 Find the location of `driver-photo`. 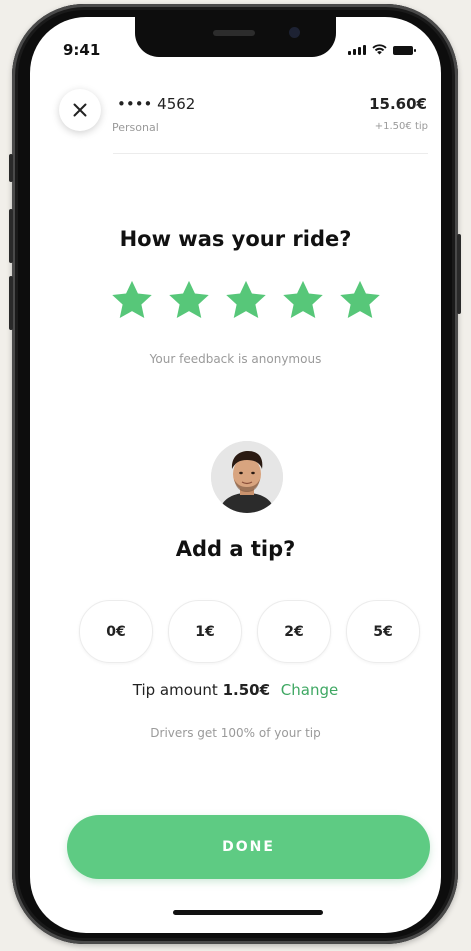

driver-photo is located at coordinates (247, 477).